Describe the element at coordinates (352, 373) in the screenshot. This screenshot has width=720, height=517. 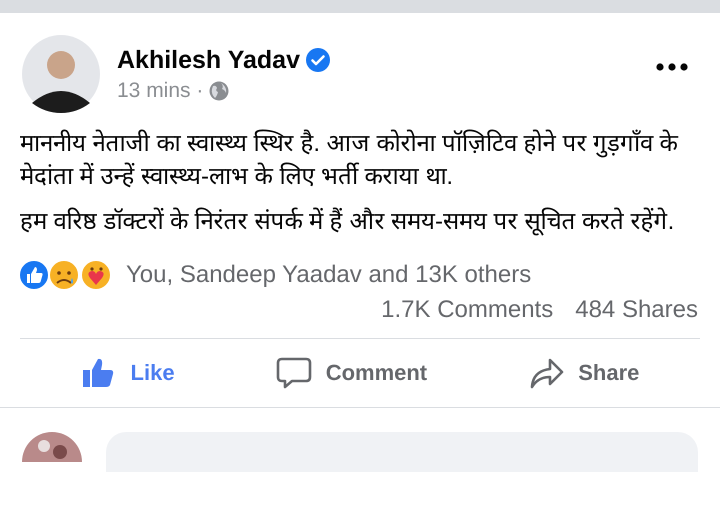
I see `comment-button: Comment` at that location.